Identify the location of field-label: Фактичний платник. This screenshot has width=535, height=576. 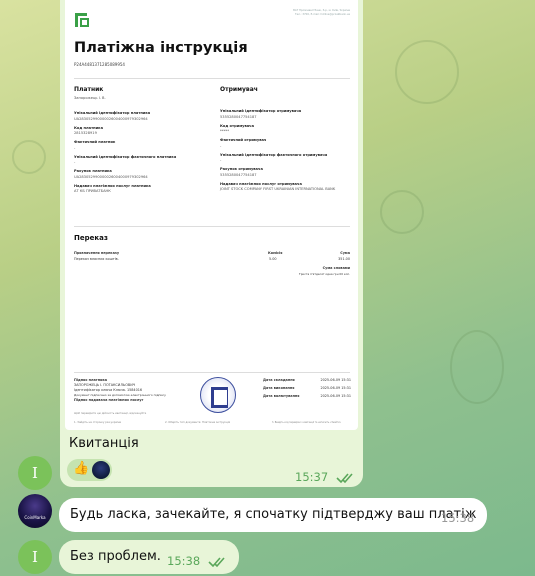
(95, 142).